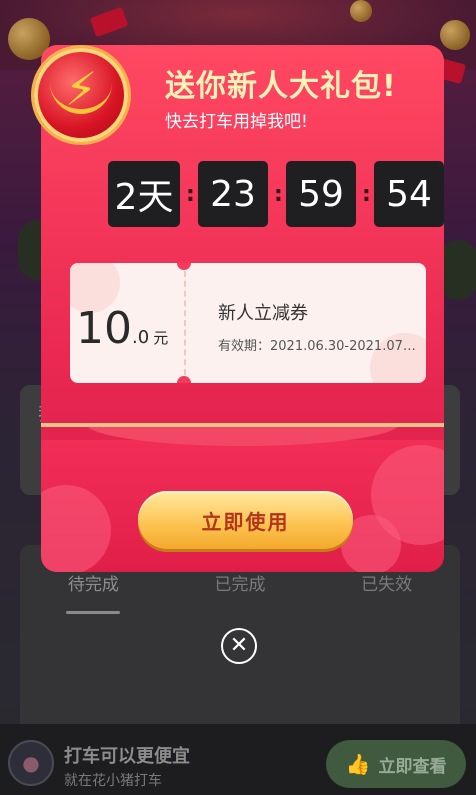  I want to click on countdown-timer: 2天 : 23 : 59 : 54, so click(276, 194).